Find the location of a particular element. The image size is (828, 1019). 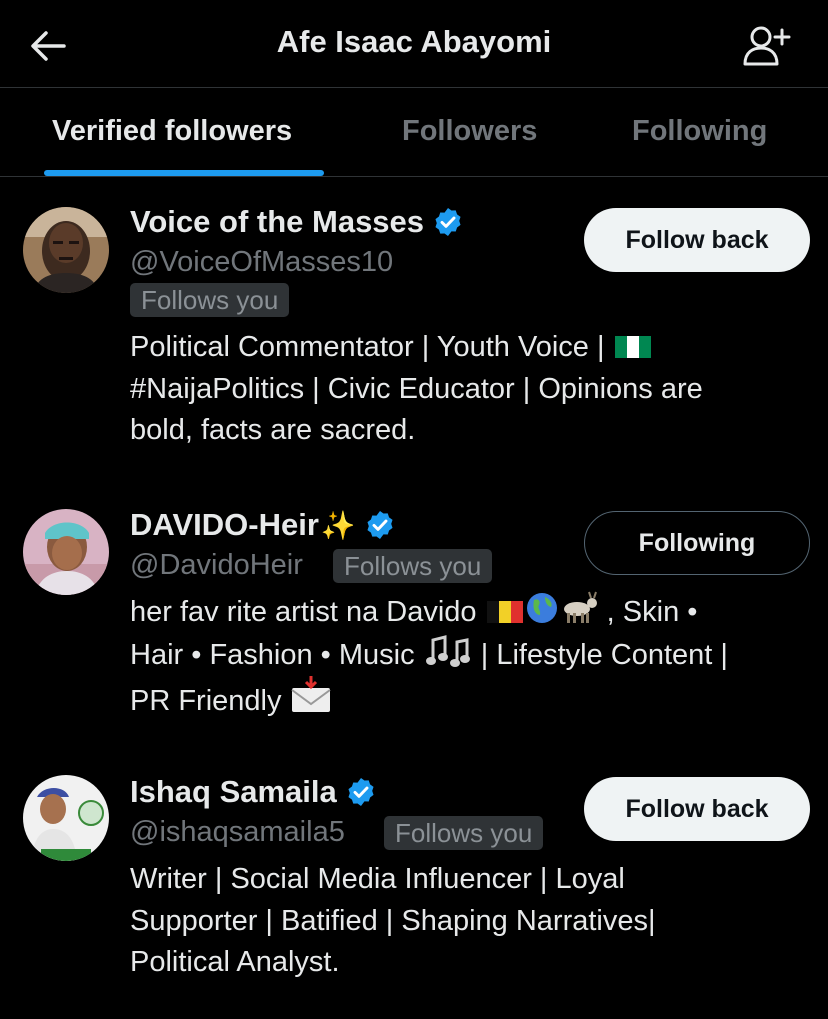

top-bar: Afe Isaac Abayomi is located at coordinates (414, 44).